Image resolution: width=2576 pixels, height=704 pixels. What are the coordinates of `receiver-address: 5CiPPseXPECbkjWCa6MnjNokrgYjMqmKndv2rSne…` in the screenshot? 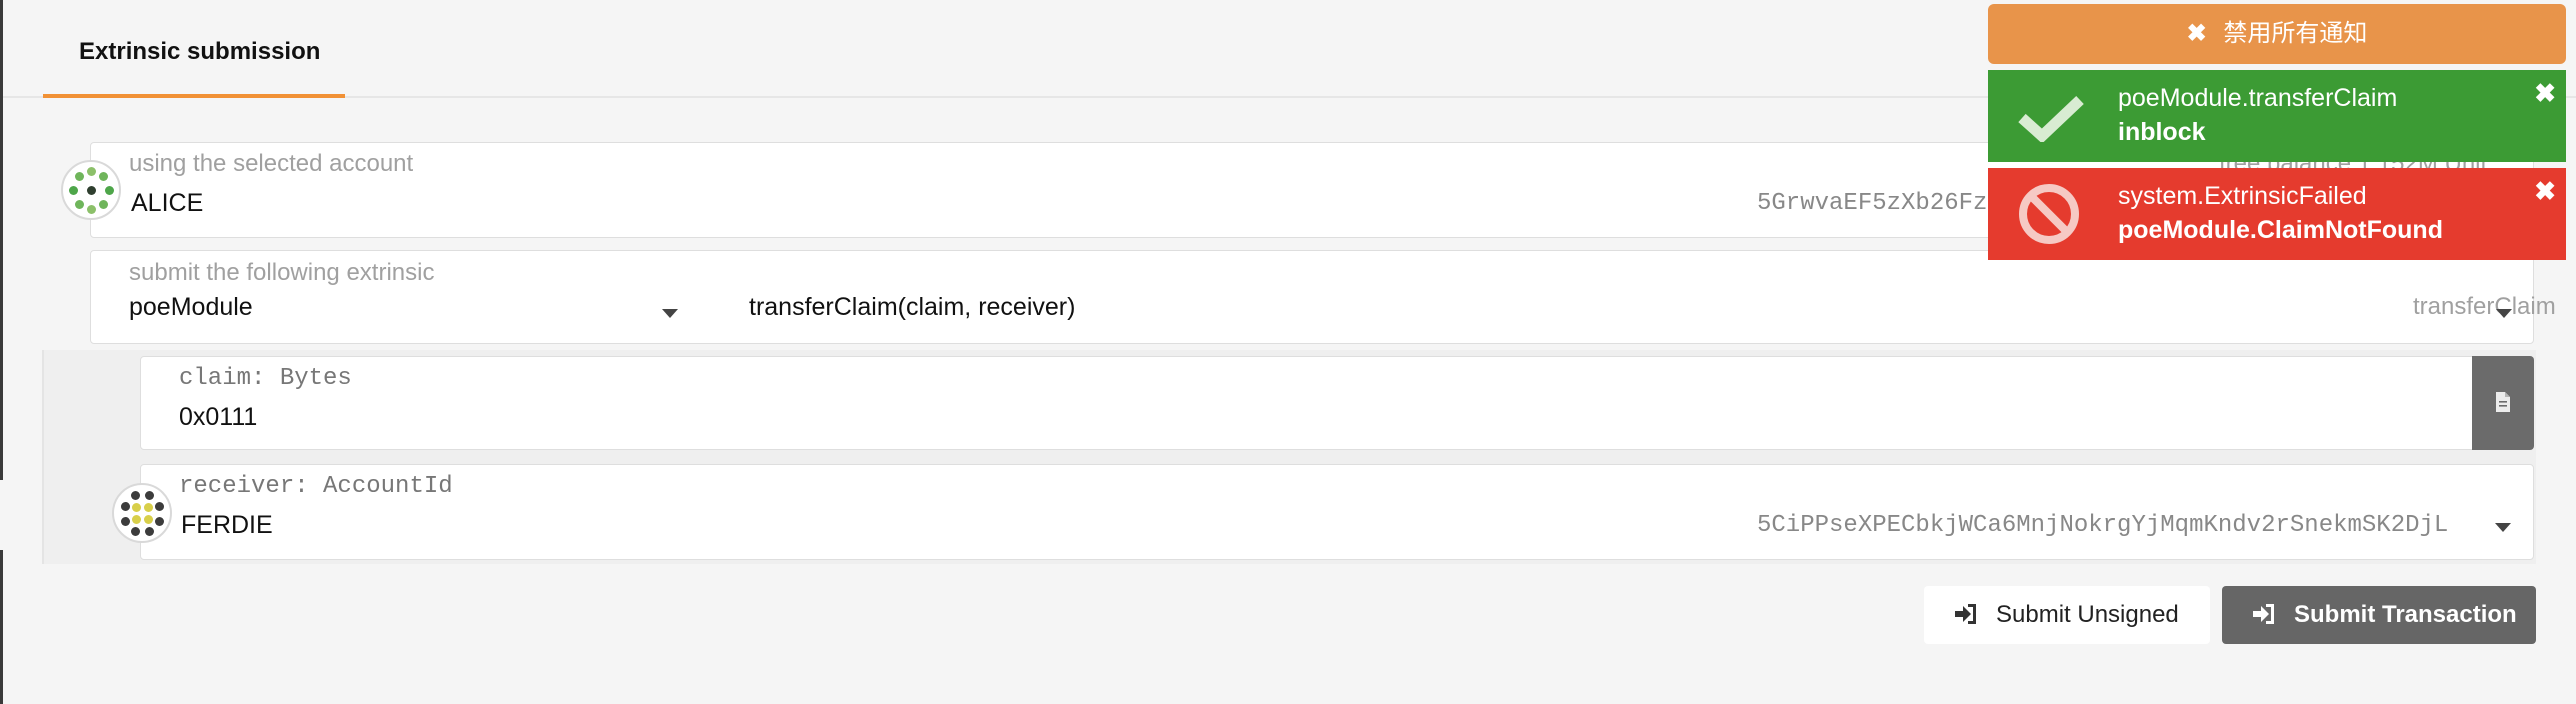 It's located at (2103, 525).